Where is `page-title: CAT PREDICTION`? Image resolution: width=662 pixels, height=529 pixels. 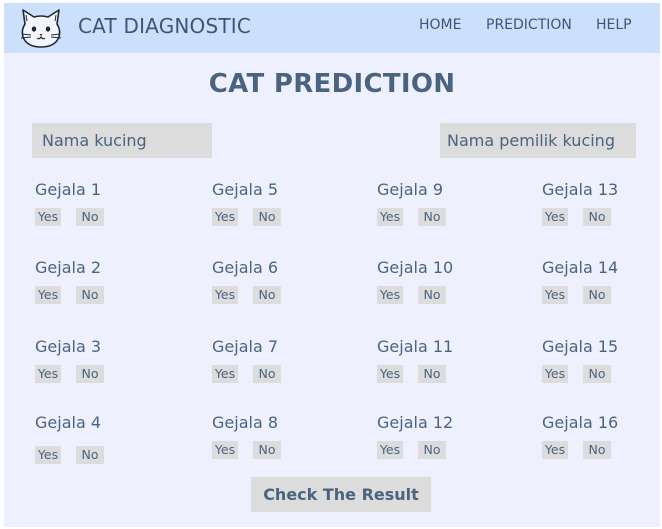 page-title: CAT PREDICTION is located at coordinates (332, 84).